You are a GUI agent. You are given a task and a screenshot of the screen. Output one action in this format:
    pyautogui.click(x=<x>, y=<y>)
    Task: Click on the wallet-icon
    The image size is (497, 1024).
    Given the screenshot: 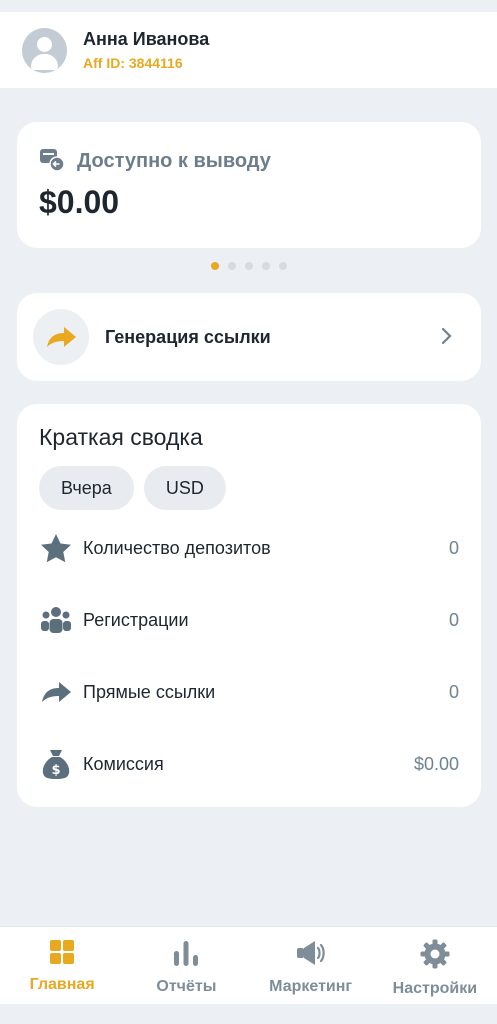 What is the action you would take?
    pyautogui.click(x=52, y=161)
    